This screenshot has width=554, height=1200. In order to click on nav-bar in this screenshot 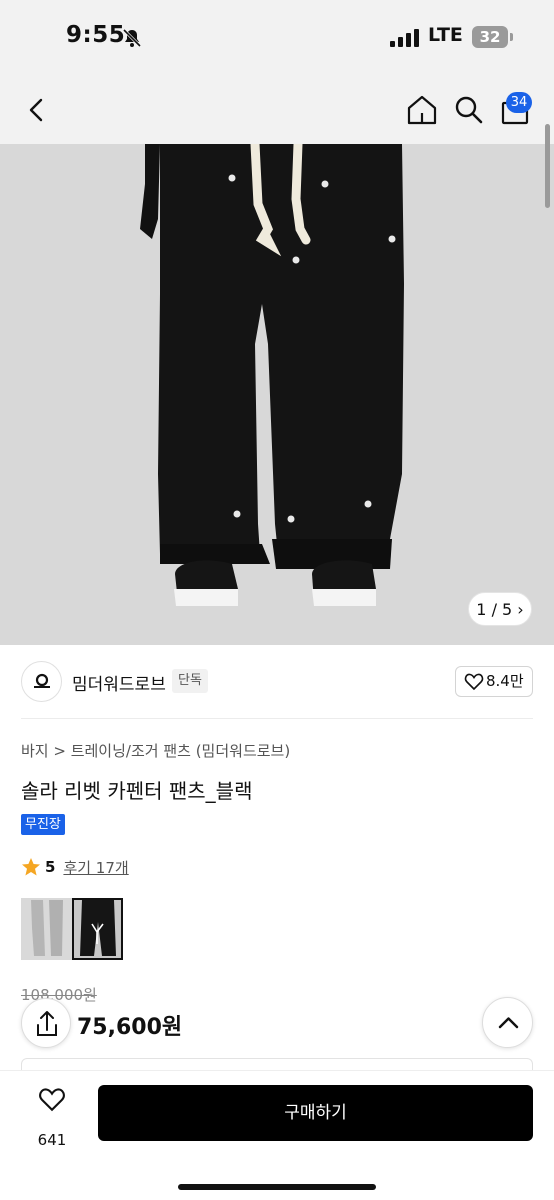, I will do `click(277, 110)`.